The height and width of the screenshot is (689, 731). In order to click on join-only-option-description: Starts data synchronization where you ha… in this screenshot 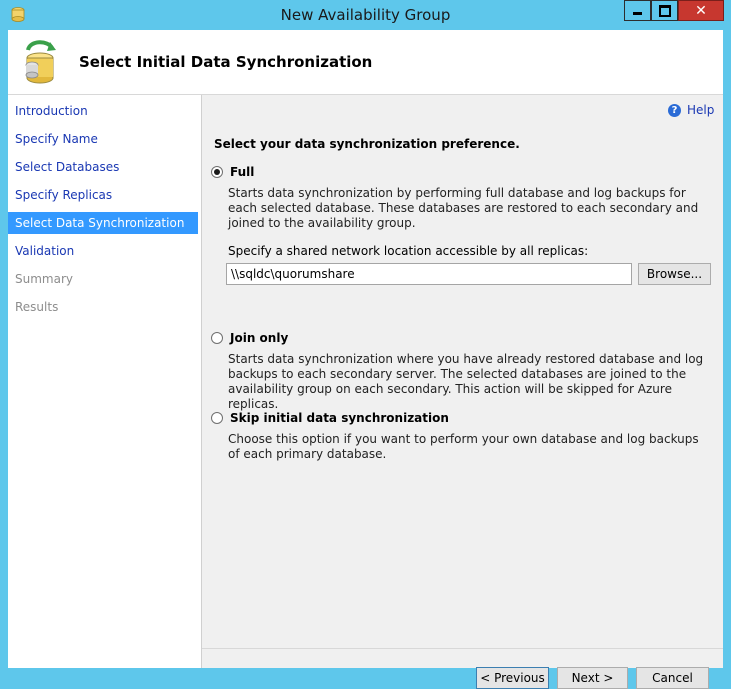, I will do `click(466, 381)`.